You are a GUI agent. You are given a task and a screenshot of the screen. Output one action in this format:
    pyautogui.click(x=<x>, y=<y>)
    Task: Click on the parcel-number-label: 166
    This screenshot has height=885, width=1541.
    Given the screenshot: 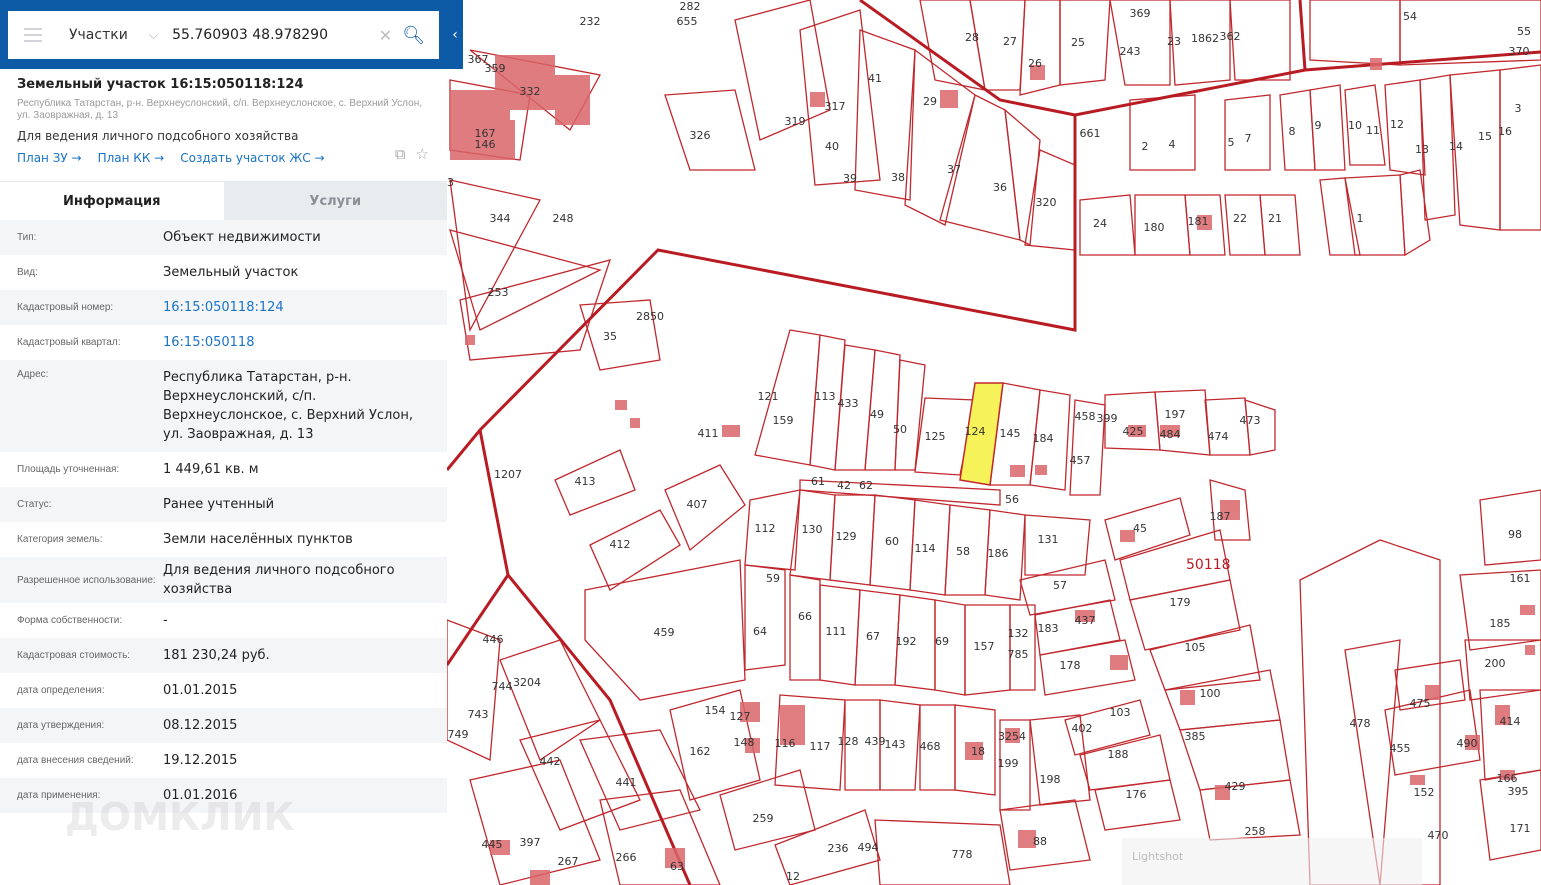 What is the action you would take?
    pyautogui.click(x=1507, y=778)
    